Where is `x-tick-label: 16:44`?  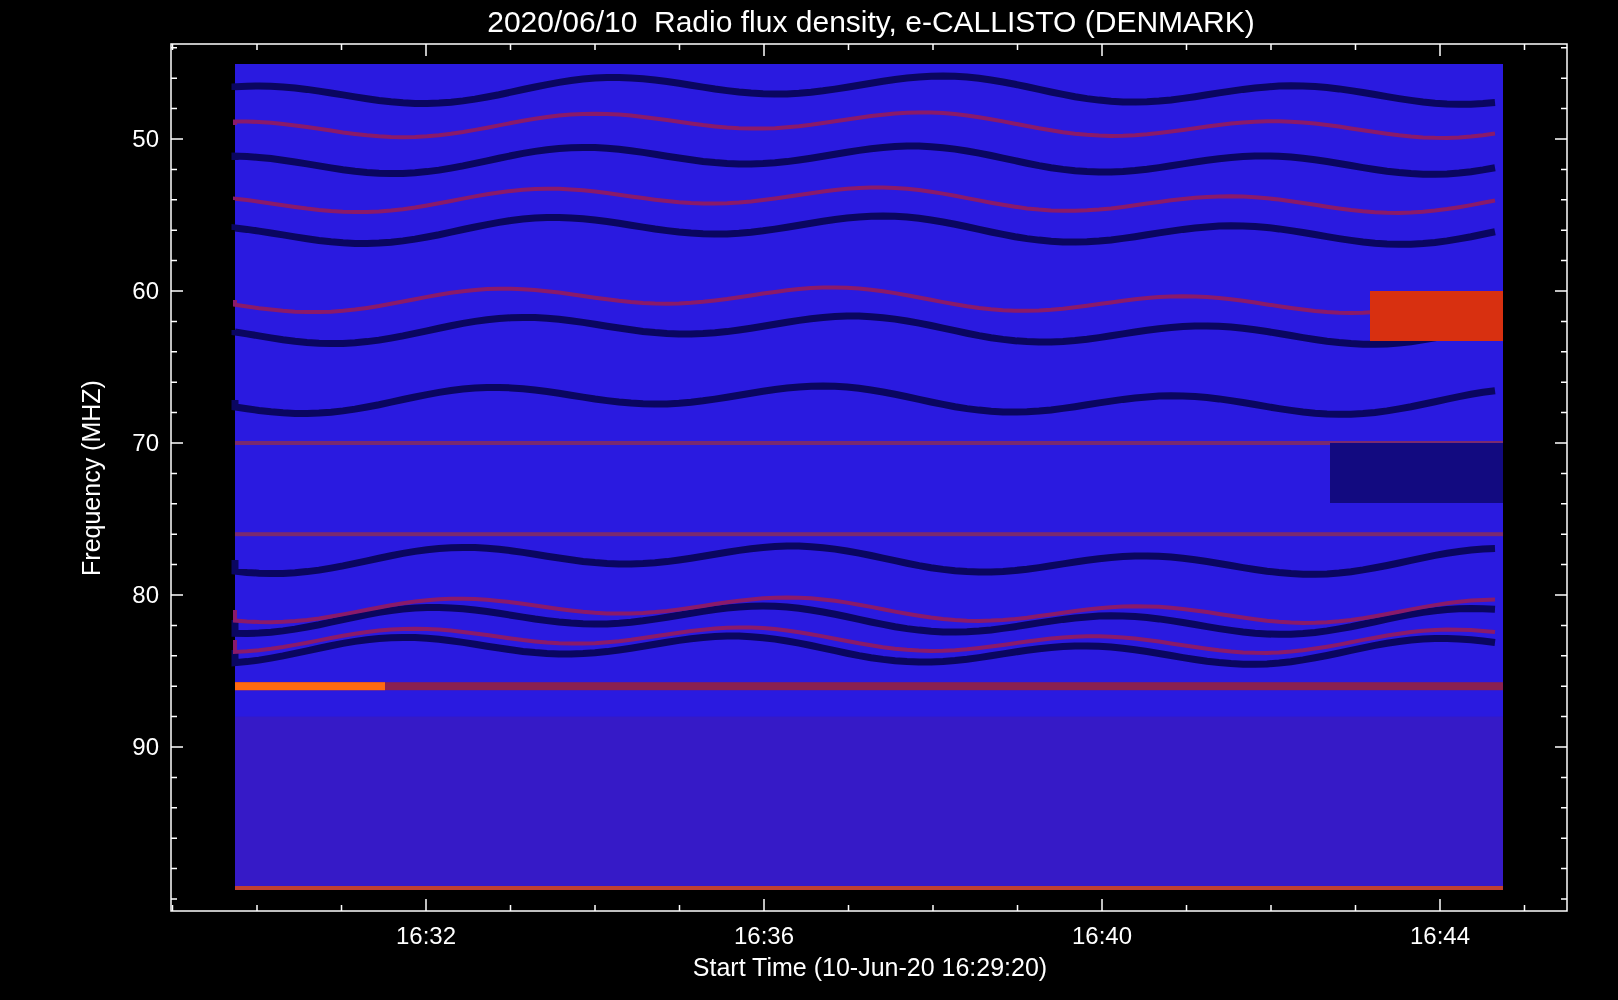
x-tick-label: 16:44 is located at coordinates (1440, 935).